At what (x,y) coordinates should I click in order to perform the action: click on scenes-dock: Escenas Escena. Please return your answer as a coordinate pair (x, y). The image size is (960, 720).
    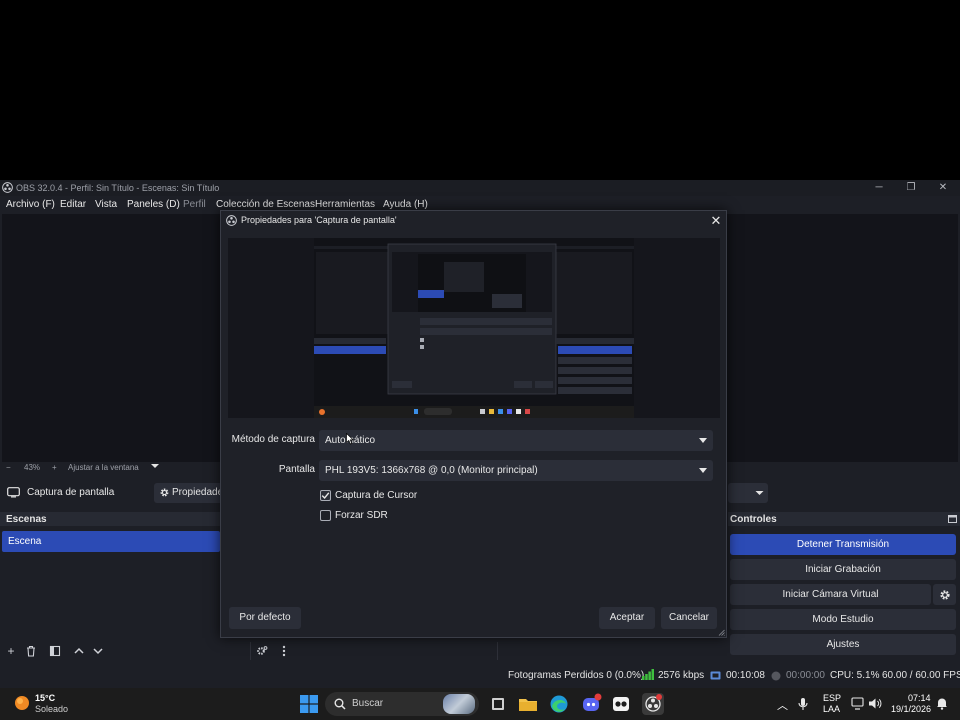
    Looking at the image, I should click on (111, 584).